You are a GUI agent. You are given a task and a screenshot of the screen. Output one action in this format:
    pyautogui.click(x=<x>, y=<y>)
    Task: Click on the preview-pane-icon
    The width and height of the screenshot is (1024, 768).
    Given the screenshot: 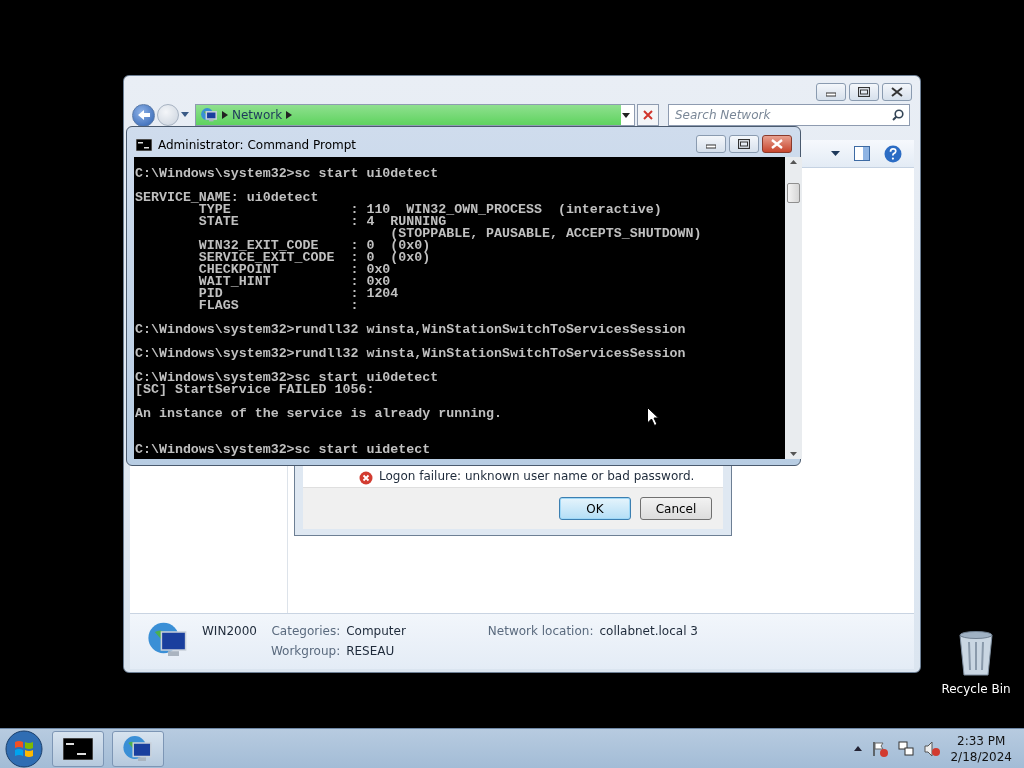 What is the action you would take?
    pyautogui.click(x=862, y=153)
    